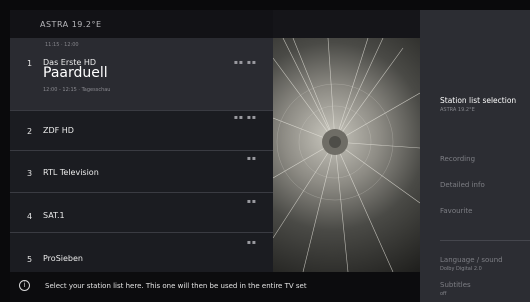 The width and height of the screenshot is (530, 302). Describe the element at coordinates (455, 285) in the screenshot. I see `menu-subtitles: Subtitles` at that location.